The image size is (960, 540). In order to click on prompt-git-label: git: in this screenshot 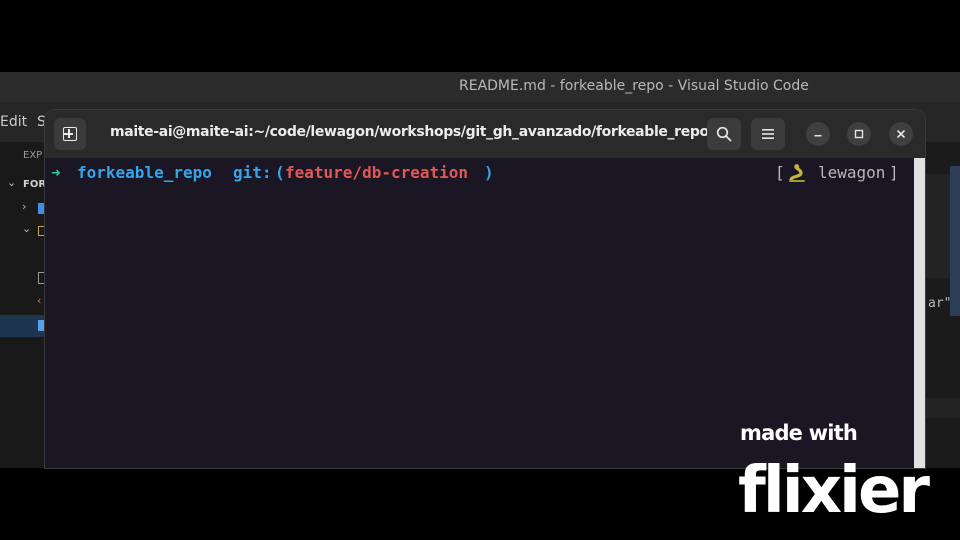, I will do `click(252, 172)`.